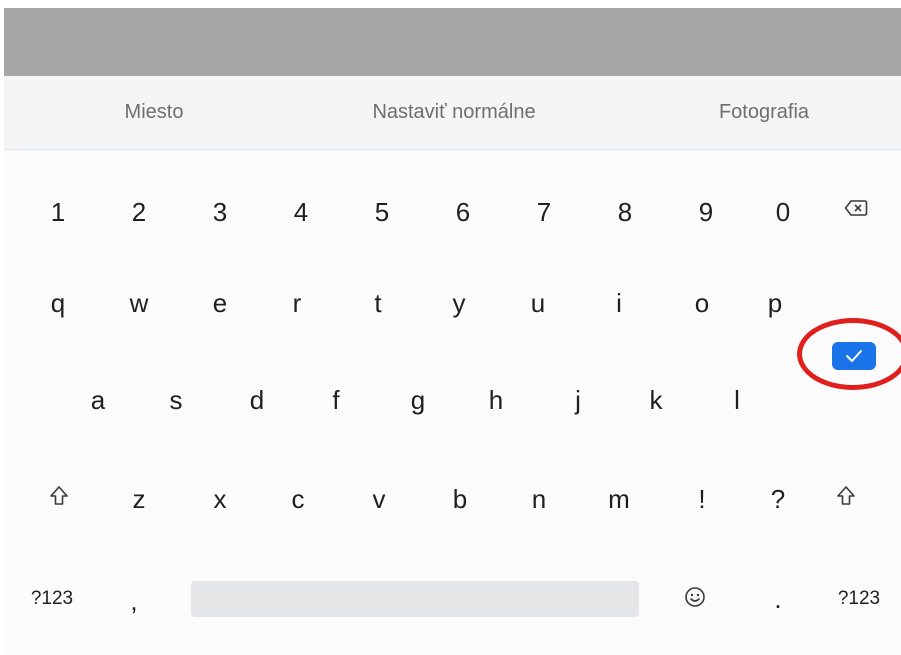 Image resolution: width=901 pixels, height=655 pixels. What do you see at coordinates (778, 499) in the screenshot?
I see `key-question: ?` at bounding box center [778, 499].